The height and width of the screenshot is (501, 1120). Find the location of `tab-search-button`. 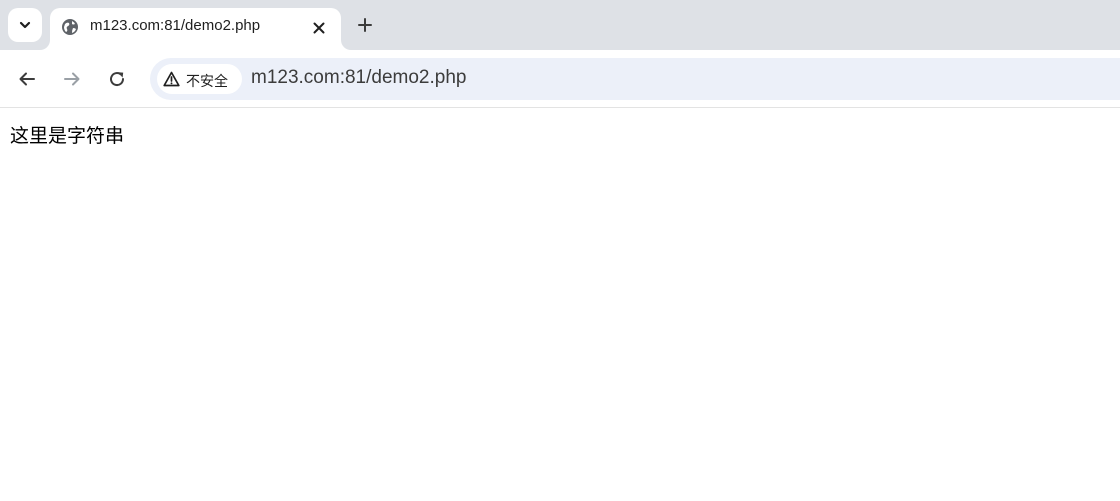

tab-search-button is located at coordinates (25, 25).